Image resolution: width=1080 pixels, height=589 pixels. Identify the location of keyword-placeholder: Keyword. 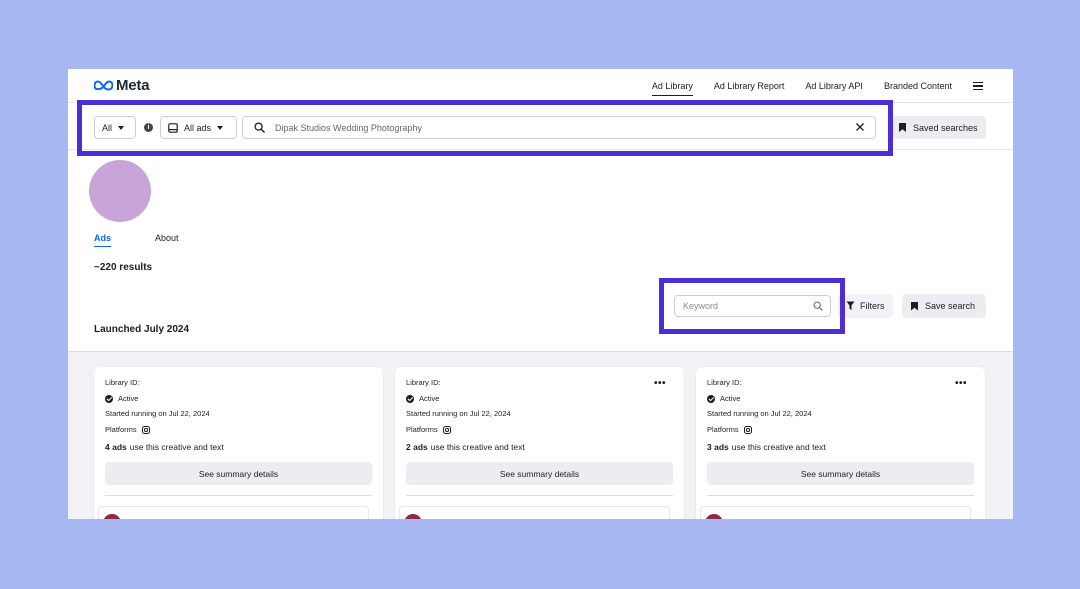
(701, 306).